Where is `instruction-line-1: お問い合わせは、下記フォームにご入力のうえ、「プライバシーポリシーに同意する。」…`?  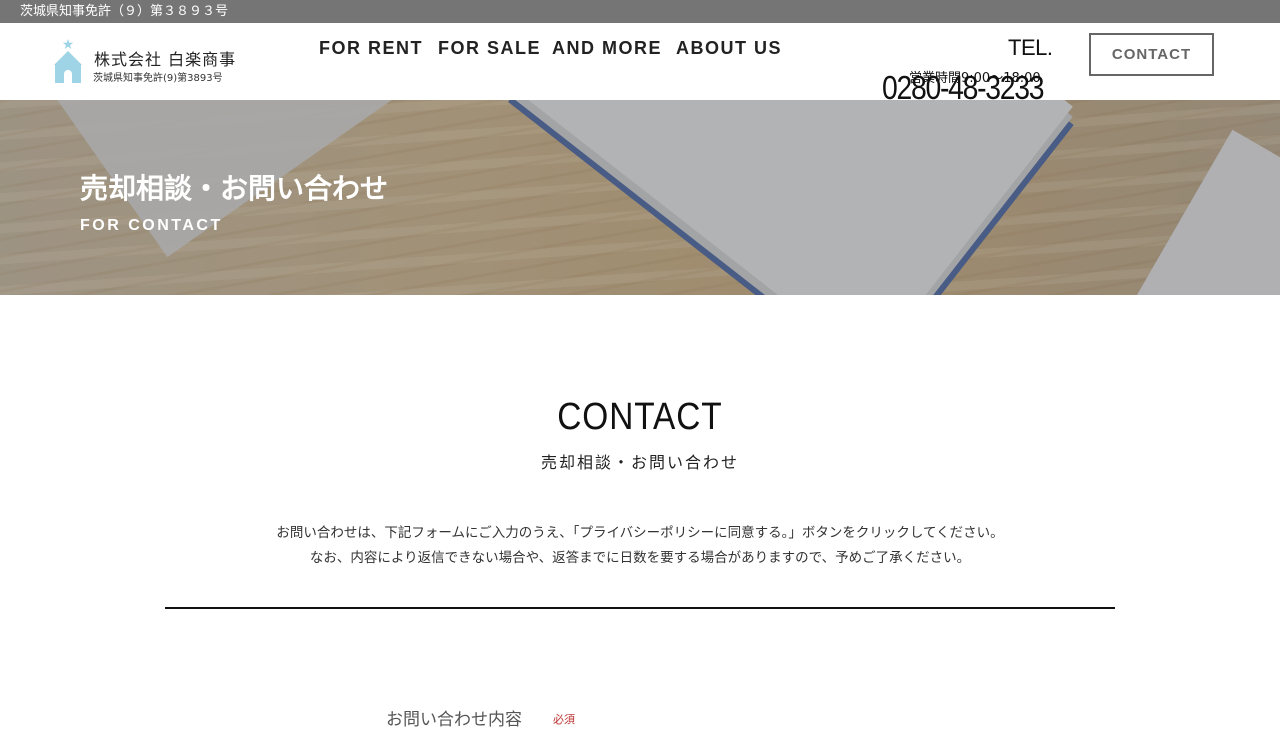 instruction-line-1: お問い合わせは、下記フォームにご入力のうえ、「プライバシーポリシーに同意する。」… is located at coordinates (640, 533).